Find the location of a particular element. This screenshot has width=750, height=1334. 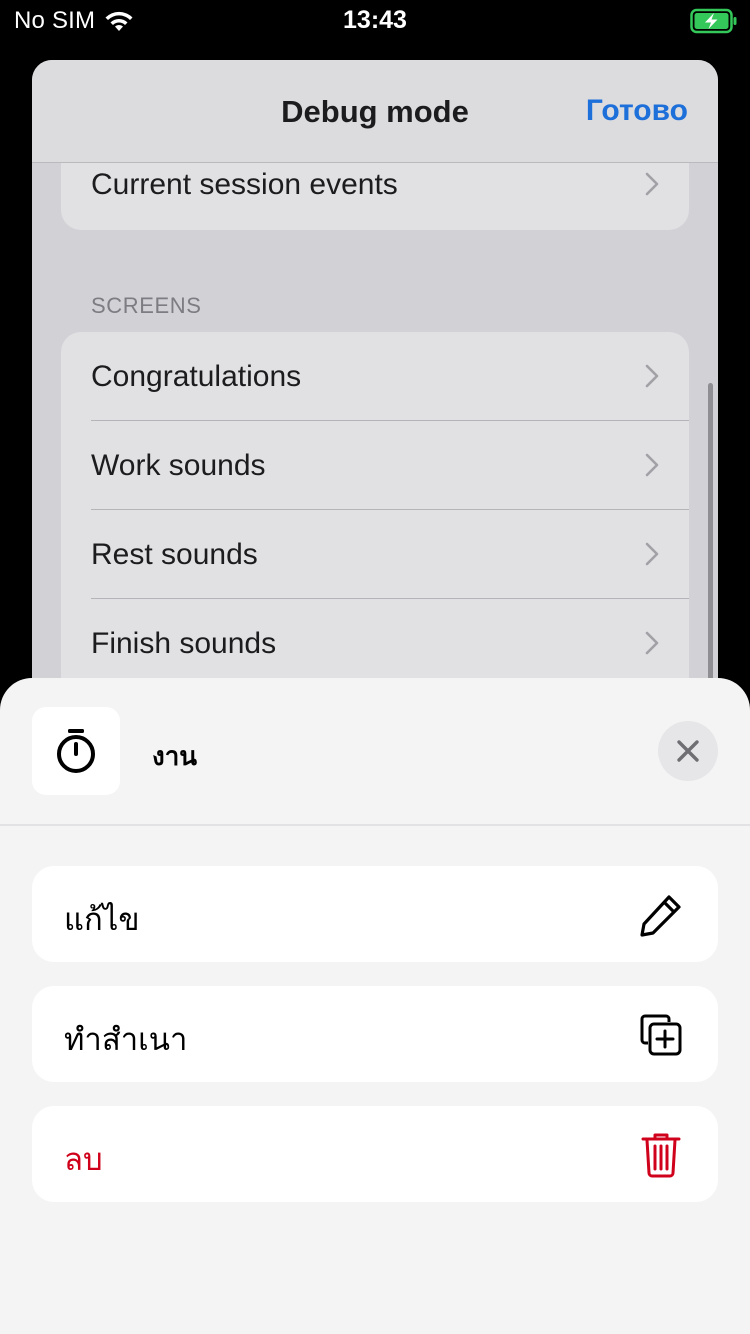

delete-action-button: ลบ is located at coordinates (375, 1154).